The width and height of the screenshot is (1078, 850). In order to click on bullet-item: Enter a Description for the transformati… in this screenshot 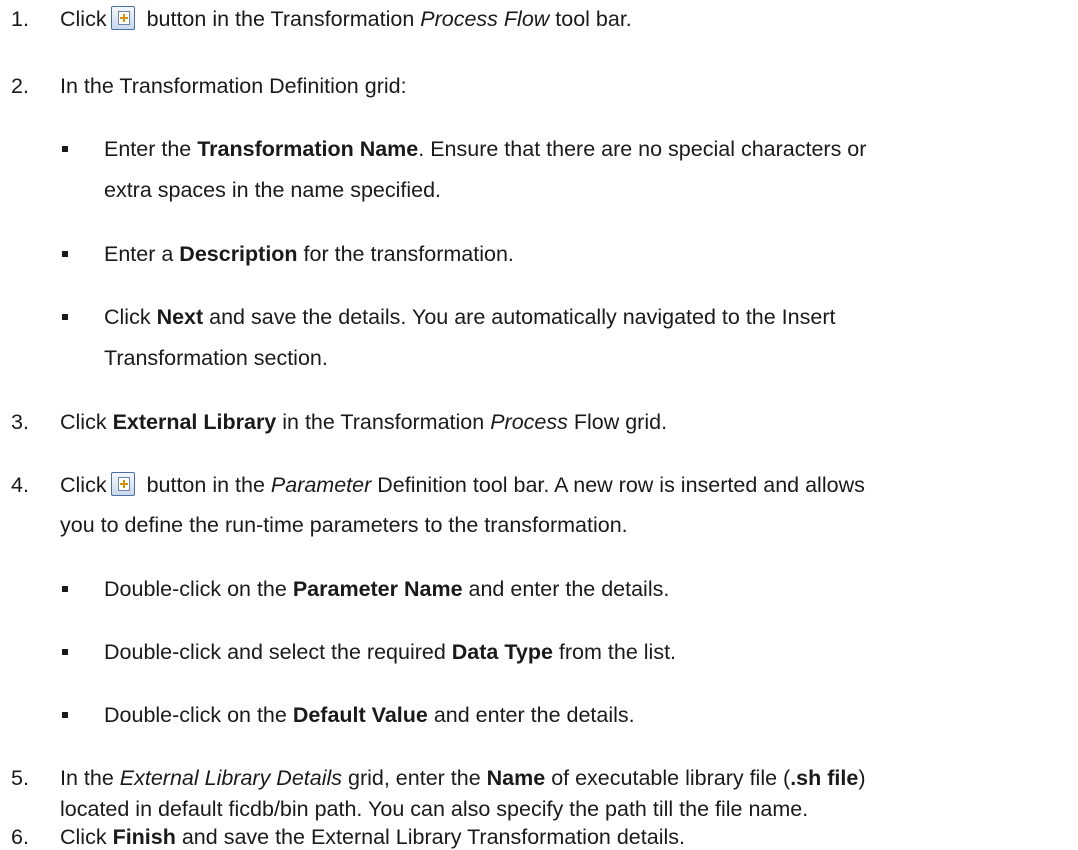, I will do `click(309, 254)`.